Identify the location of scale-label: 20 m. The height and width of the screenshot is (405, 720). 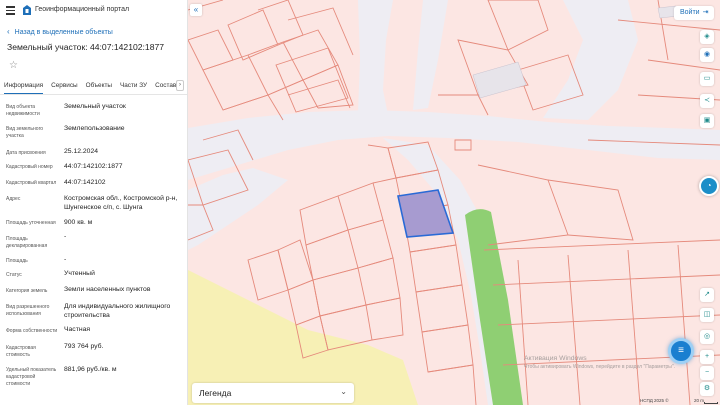
(699, 400).